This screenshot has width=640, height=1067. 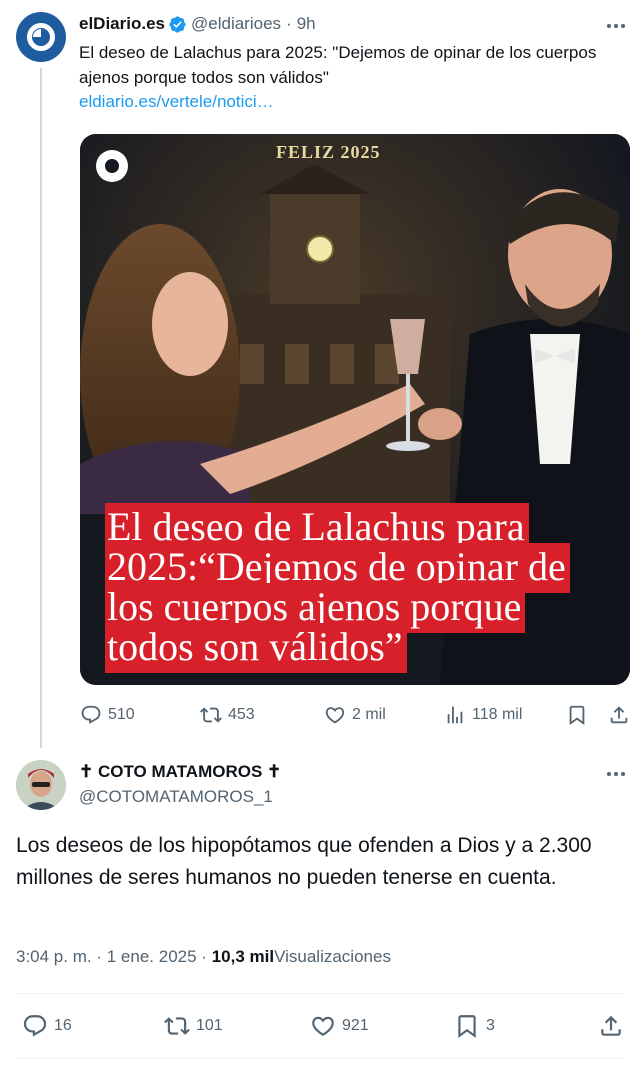 What do you see at coordinates (54, 956) in the screenshot?
I see `tweet-time: 3:04 p. m.` at bounding box center [54, 956].